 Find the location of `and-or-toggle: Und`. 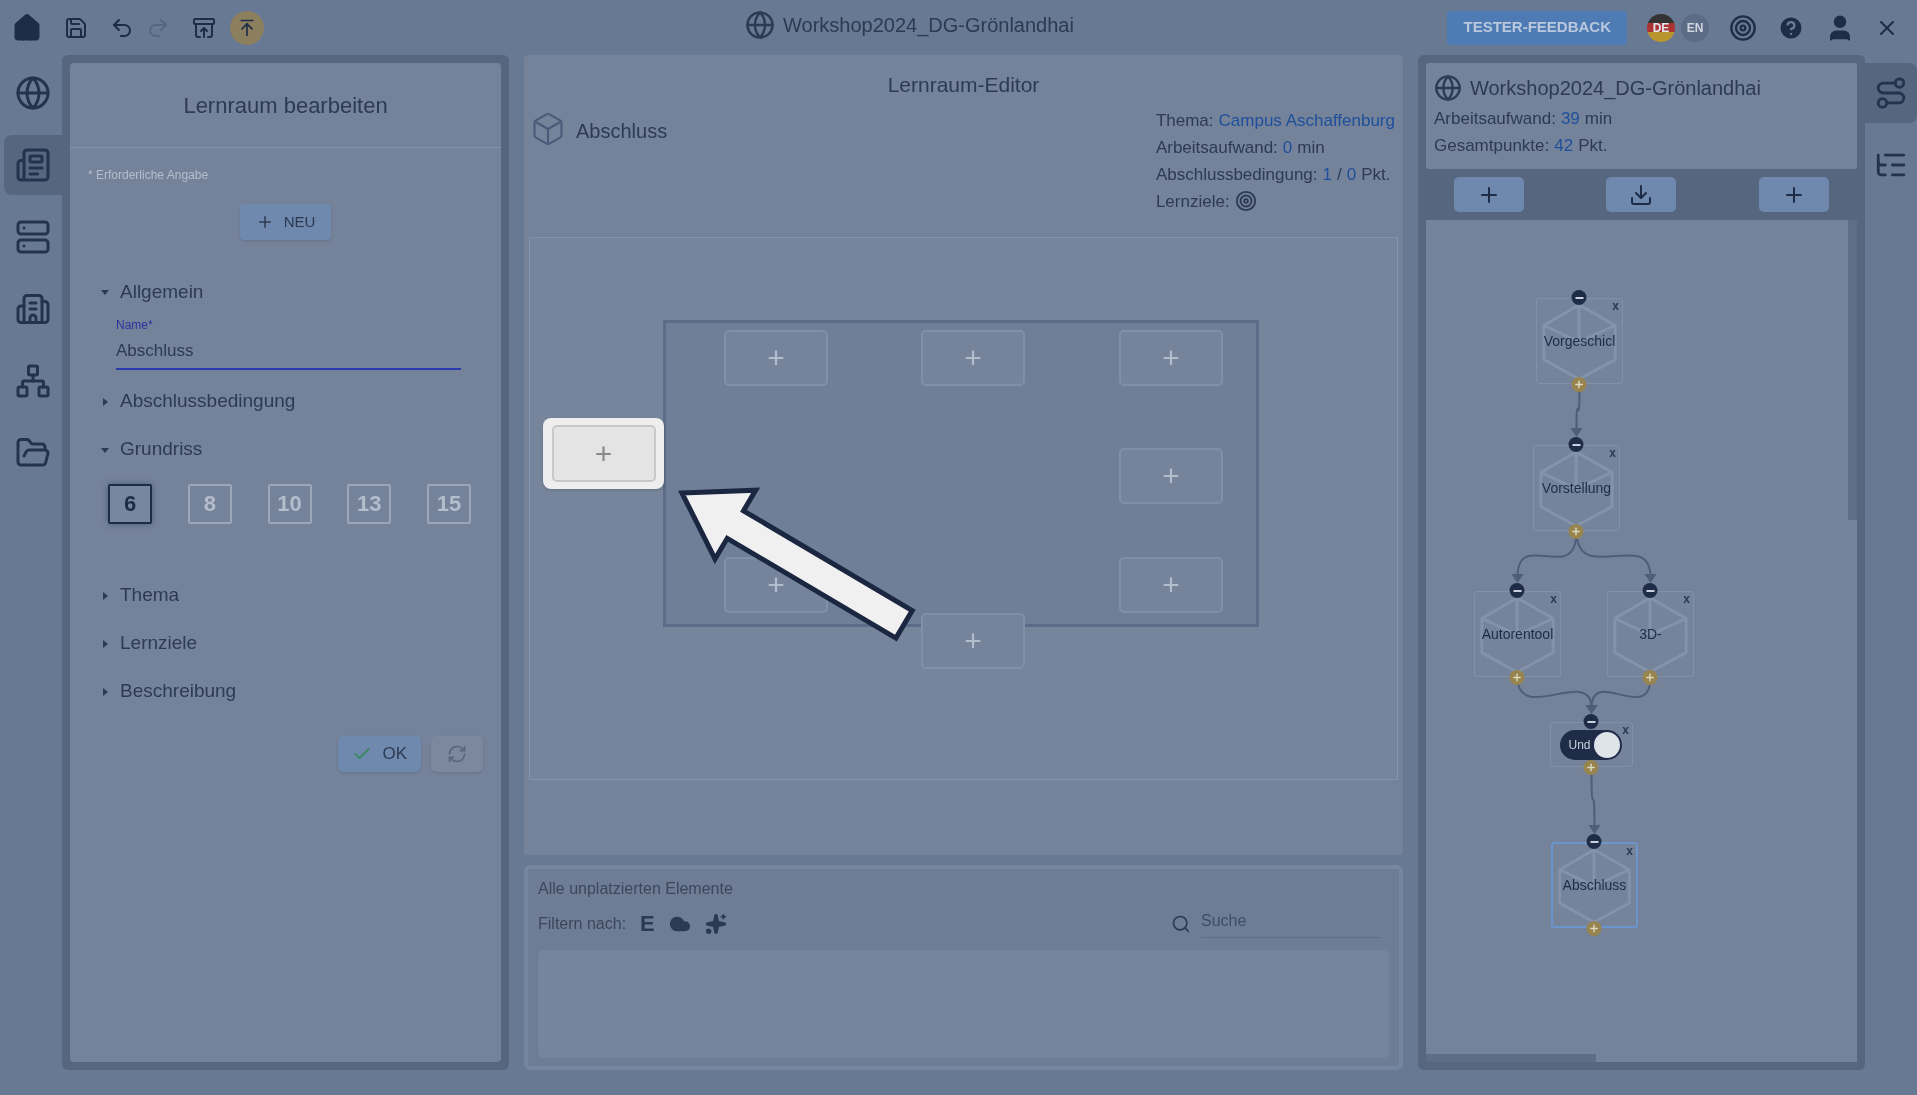

and-or-toggle: Und is located at coordinates (1591, 744).